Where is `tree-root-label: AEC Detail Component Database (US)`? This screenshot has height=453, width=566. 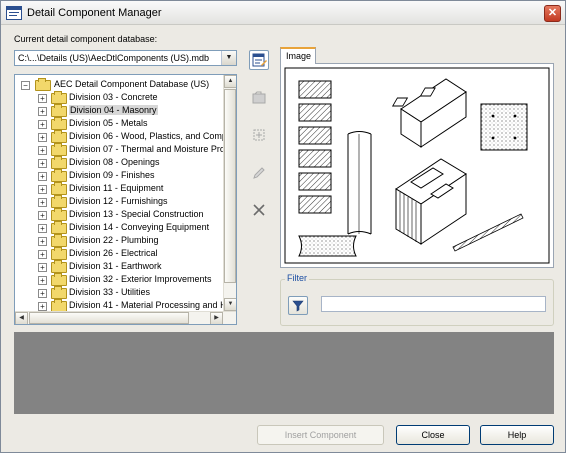 tree-root-label: AEC Detail Component Database (US) is located at coordinates (132, 84).